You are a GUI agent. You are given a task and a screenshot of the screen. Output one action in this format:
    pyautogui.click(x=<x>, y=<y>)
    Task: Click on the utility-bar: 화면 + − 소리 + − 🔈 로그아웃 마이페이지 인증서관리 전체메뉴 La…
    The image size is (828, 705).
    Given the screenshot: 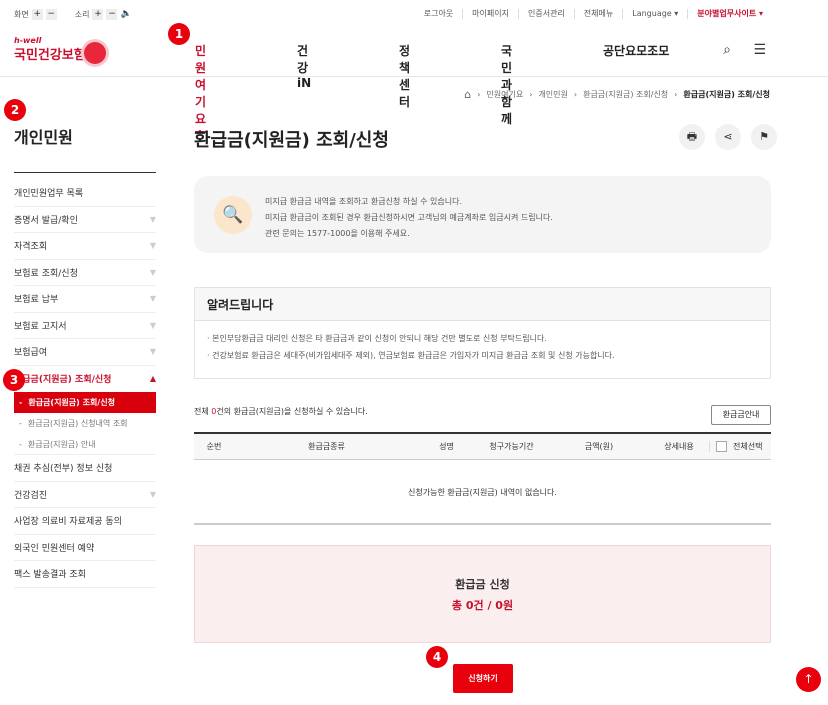 What is the action you would take?
    pyautogui.click(x=414, y=14)
    